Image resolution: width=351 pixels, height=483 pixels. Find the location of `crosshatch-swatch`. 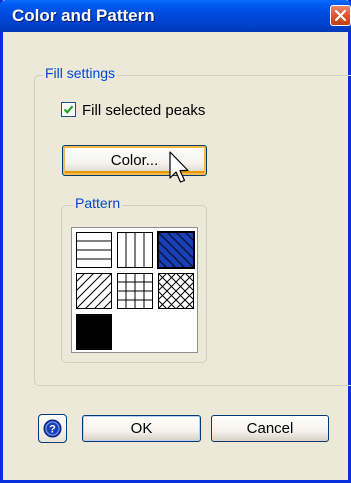

crosshatch-swatch is located at coordinates (176, 291).